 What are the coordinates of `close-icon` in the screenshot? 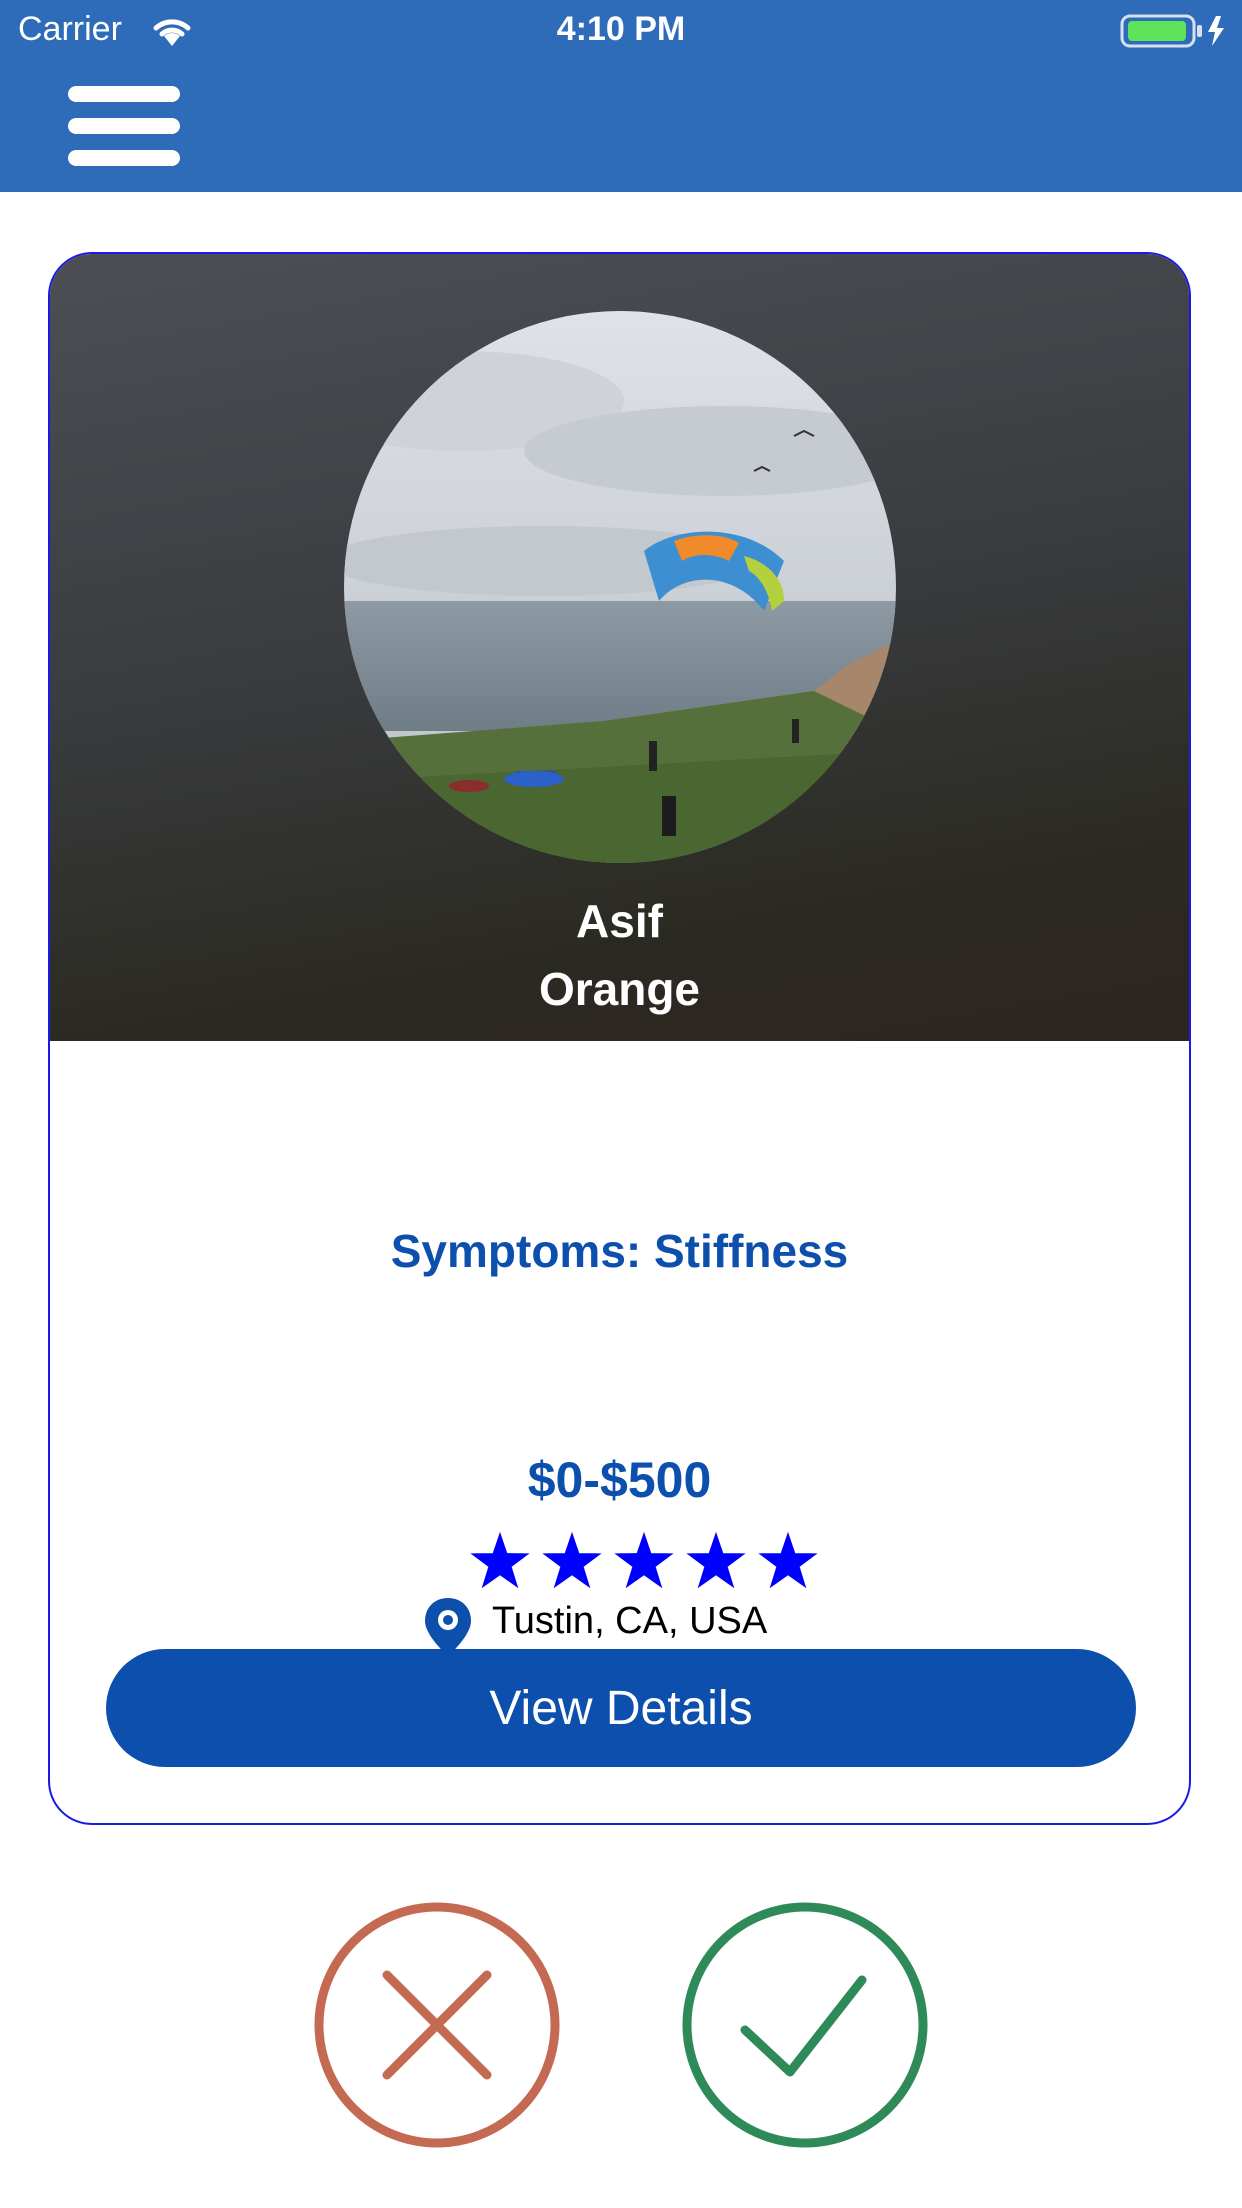 It's located at (437, 2025).